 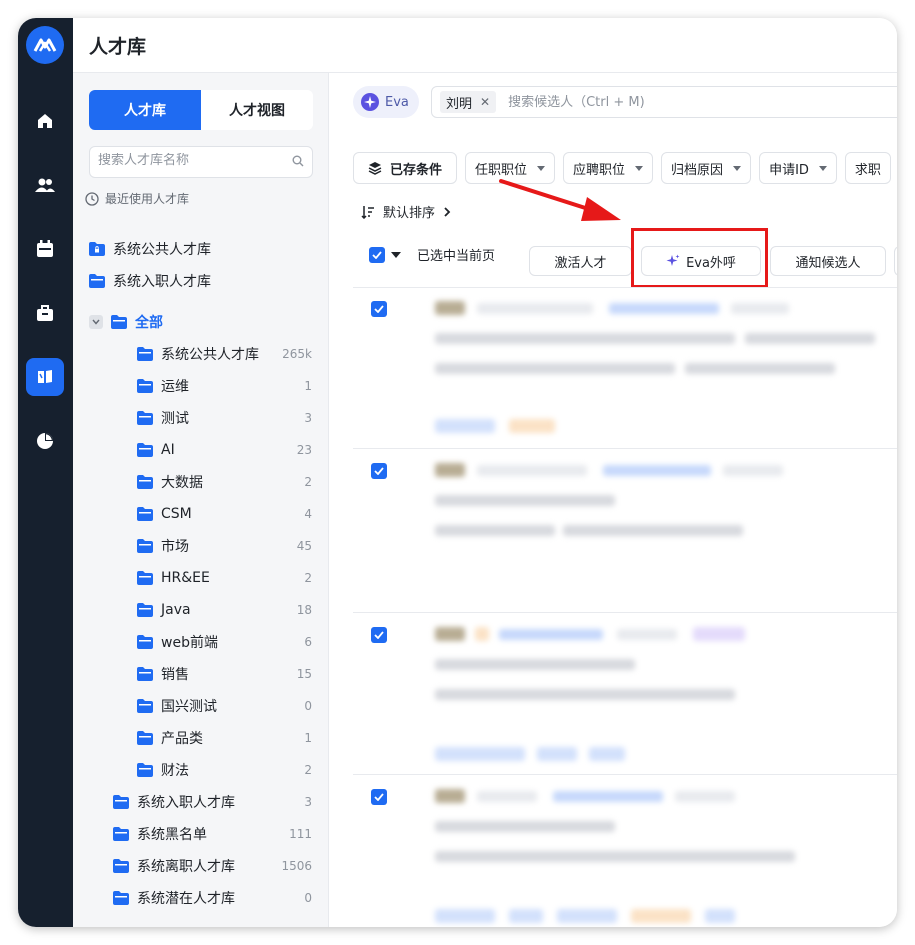 What do you see at coordinates (200, 674) in the screenshot?
I see `tree-node-library: 销售 15` at bounding box center [200, 674].